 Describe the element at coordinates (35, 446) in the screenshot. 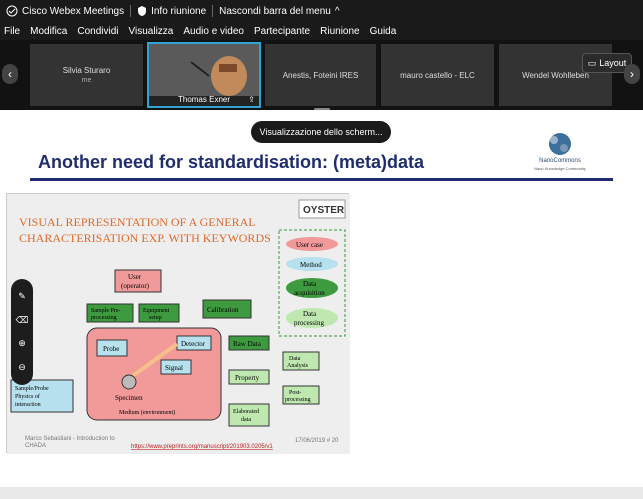

I see `footer-left-2: CHADA` at that location.